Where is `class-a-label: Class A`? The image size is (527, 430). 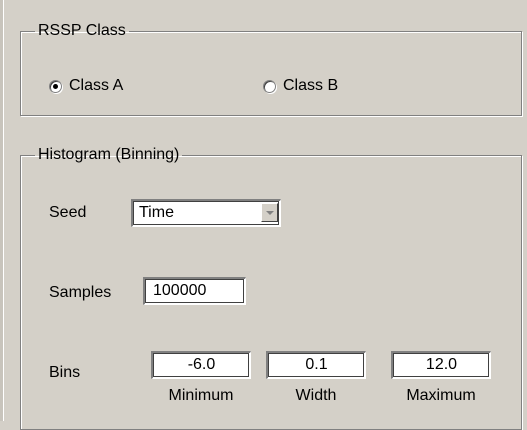 class-a-label: Class A is located at coordinates (96, 85).